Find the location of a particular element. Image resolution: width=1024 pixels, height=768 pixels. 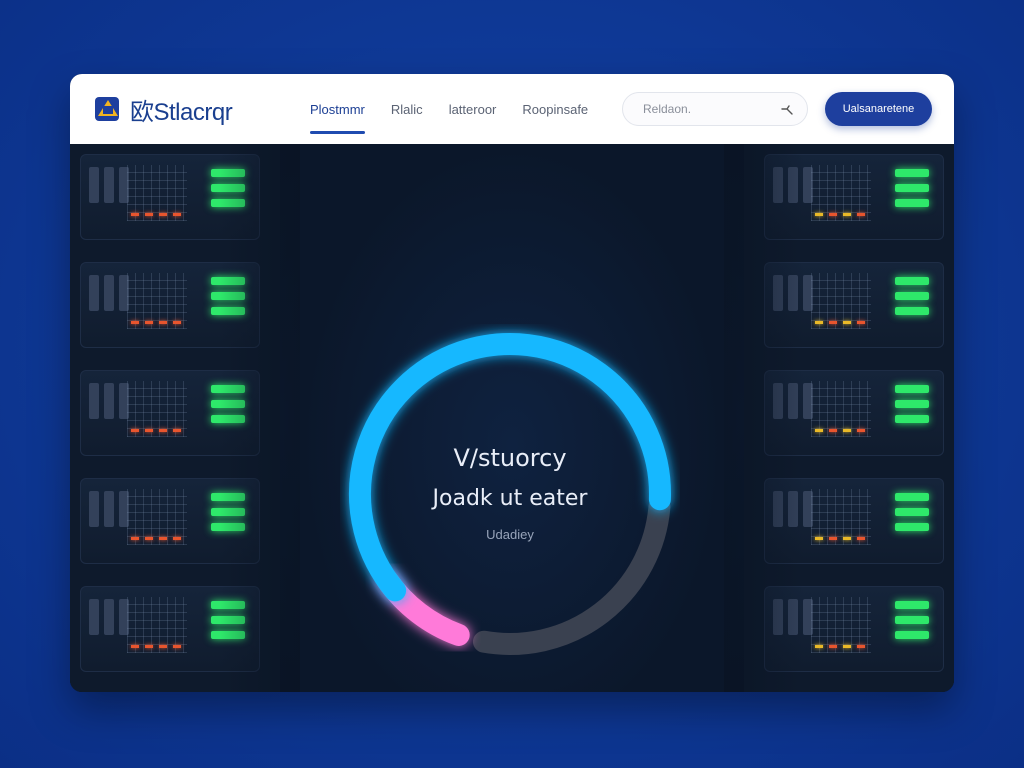

loader-status: Udadiey is located at coordinates (510, 534).